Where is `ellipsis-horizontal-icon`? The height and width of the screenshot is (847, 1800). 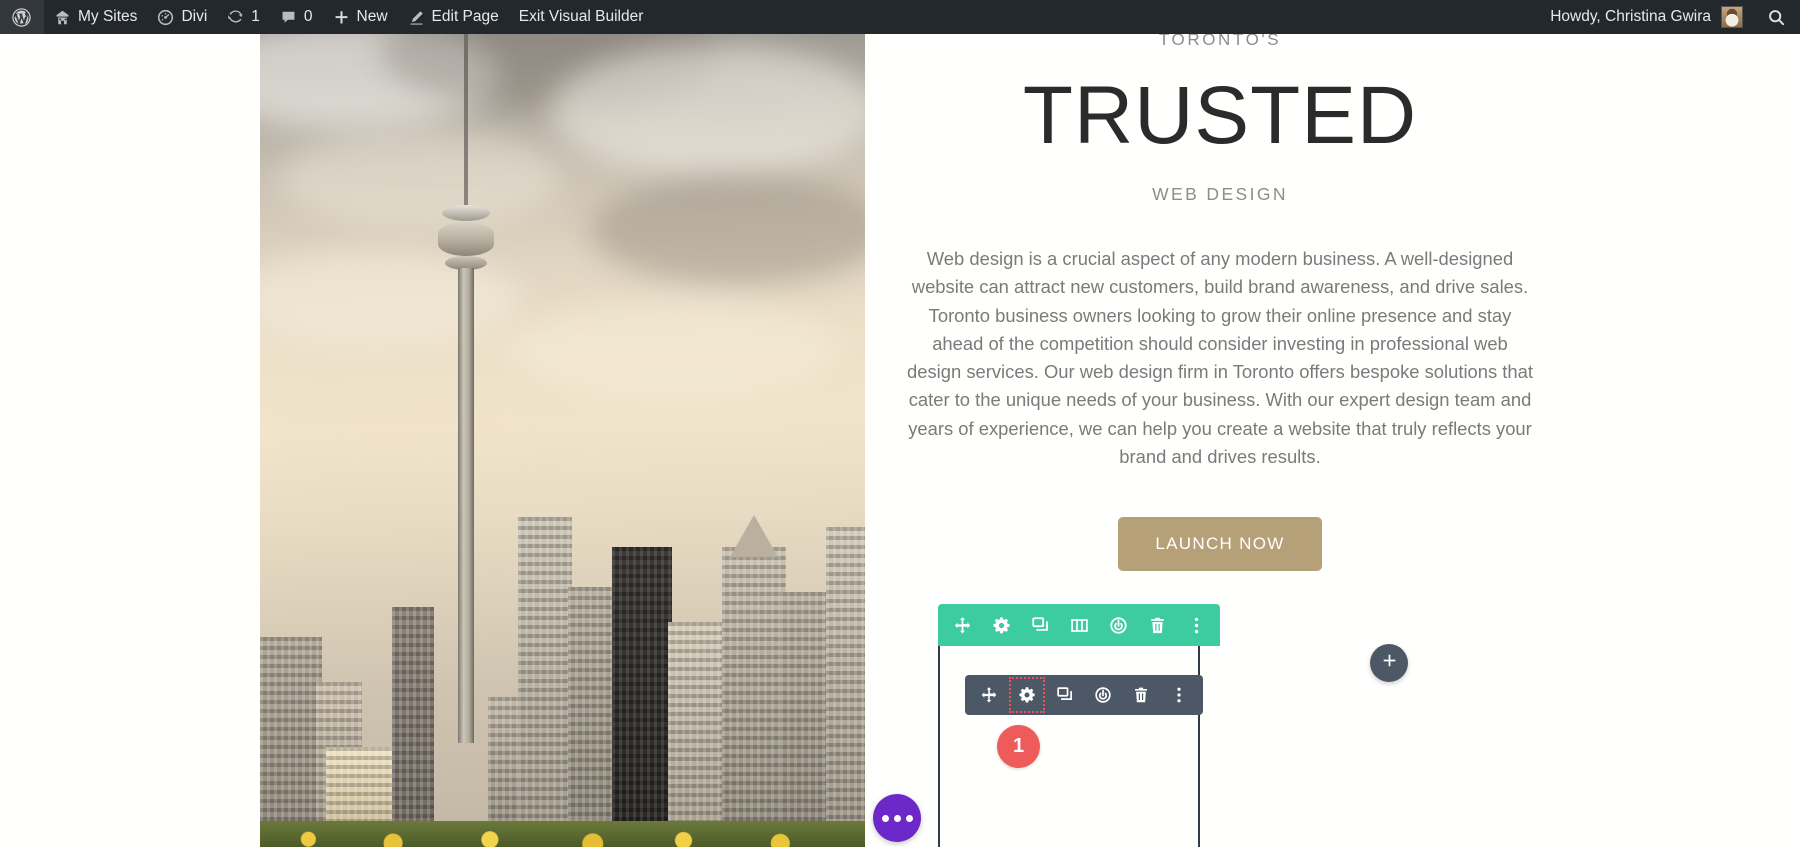 ellipsis-horizontal-icon is located at coordinates (897, 818).